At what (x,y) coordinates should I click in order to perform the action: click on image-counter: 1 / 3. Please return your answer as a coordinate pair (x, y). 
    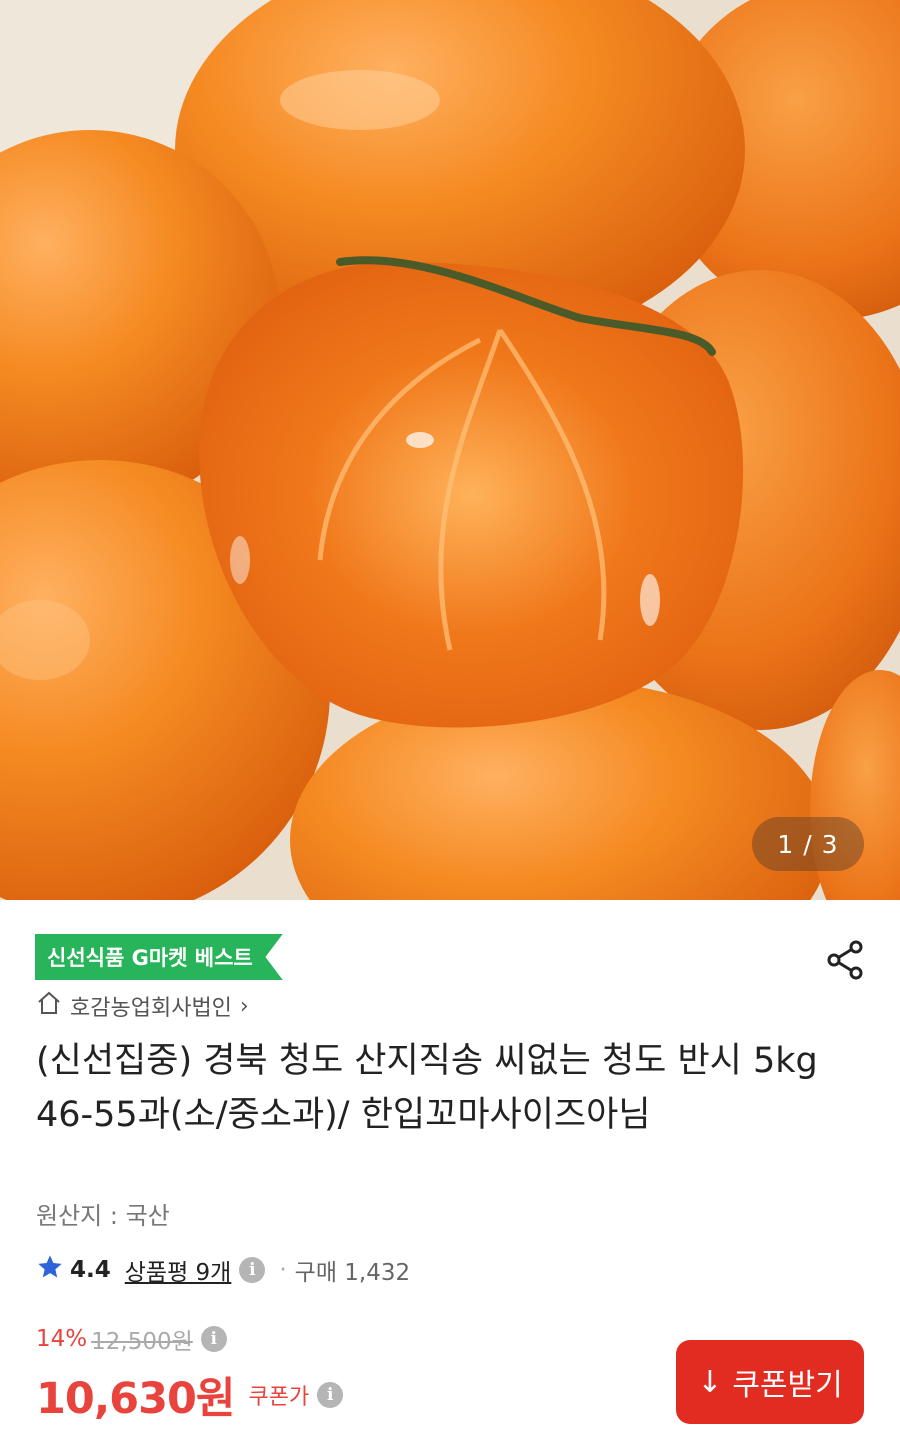
    Looking at the image, I should click on (808, 844).